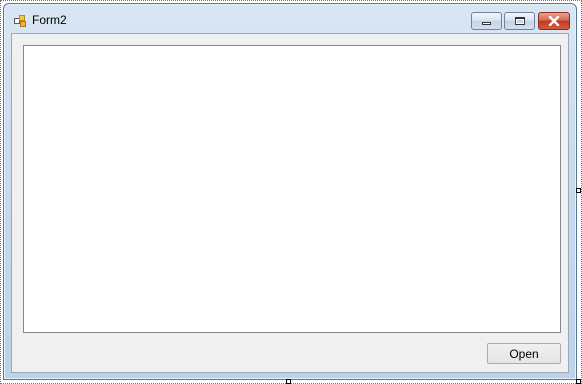 The width and height of the screenshot is (582, 384). Describe the element at coordinates (524, 353) in the screenshot. I see `open-button: Open` at that location.